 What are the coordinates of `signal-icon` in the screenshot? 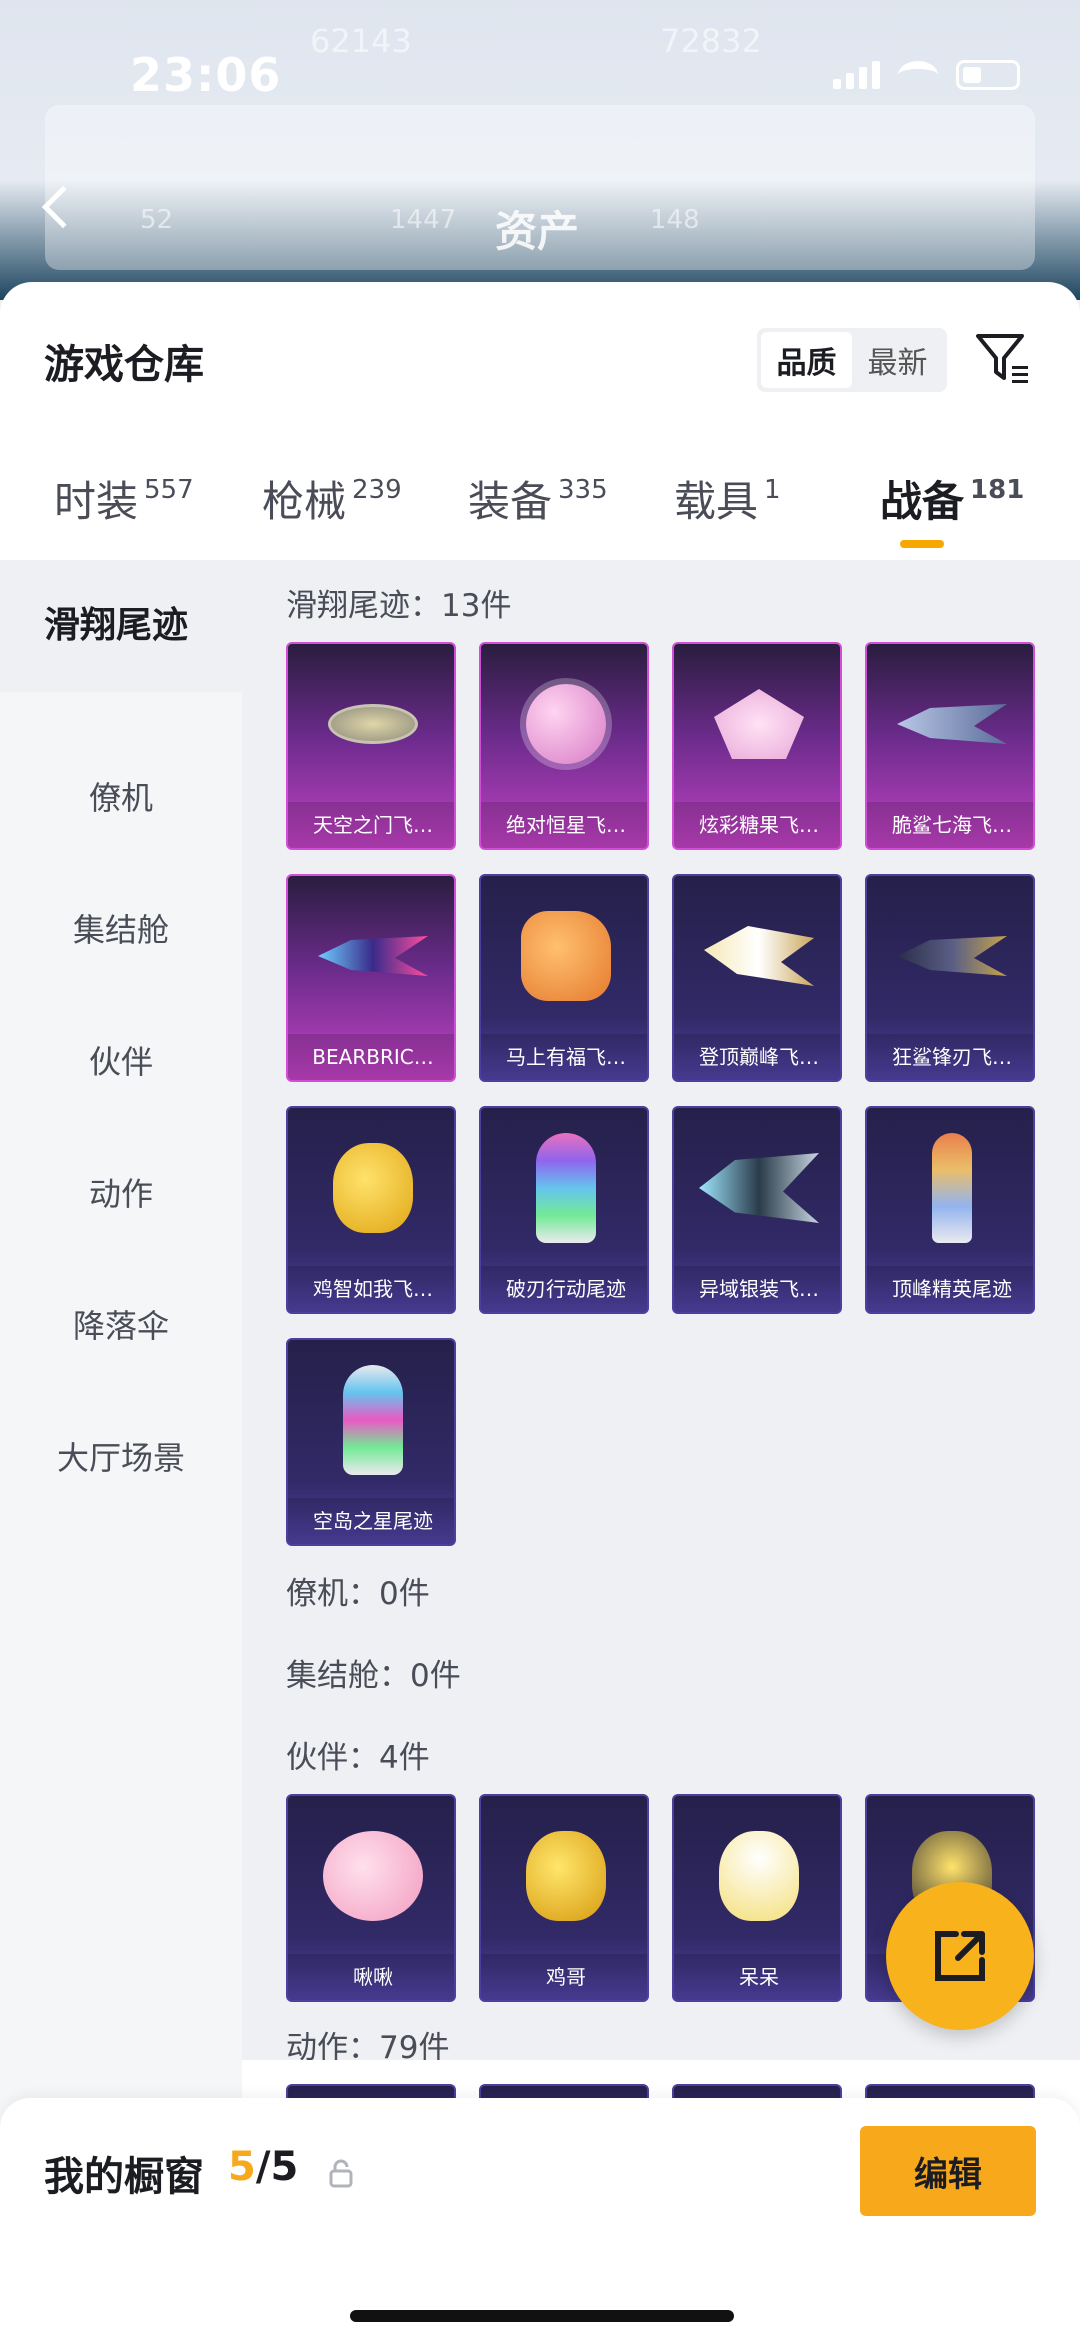 It's located at (856, 75).